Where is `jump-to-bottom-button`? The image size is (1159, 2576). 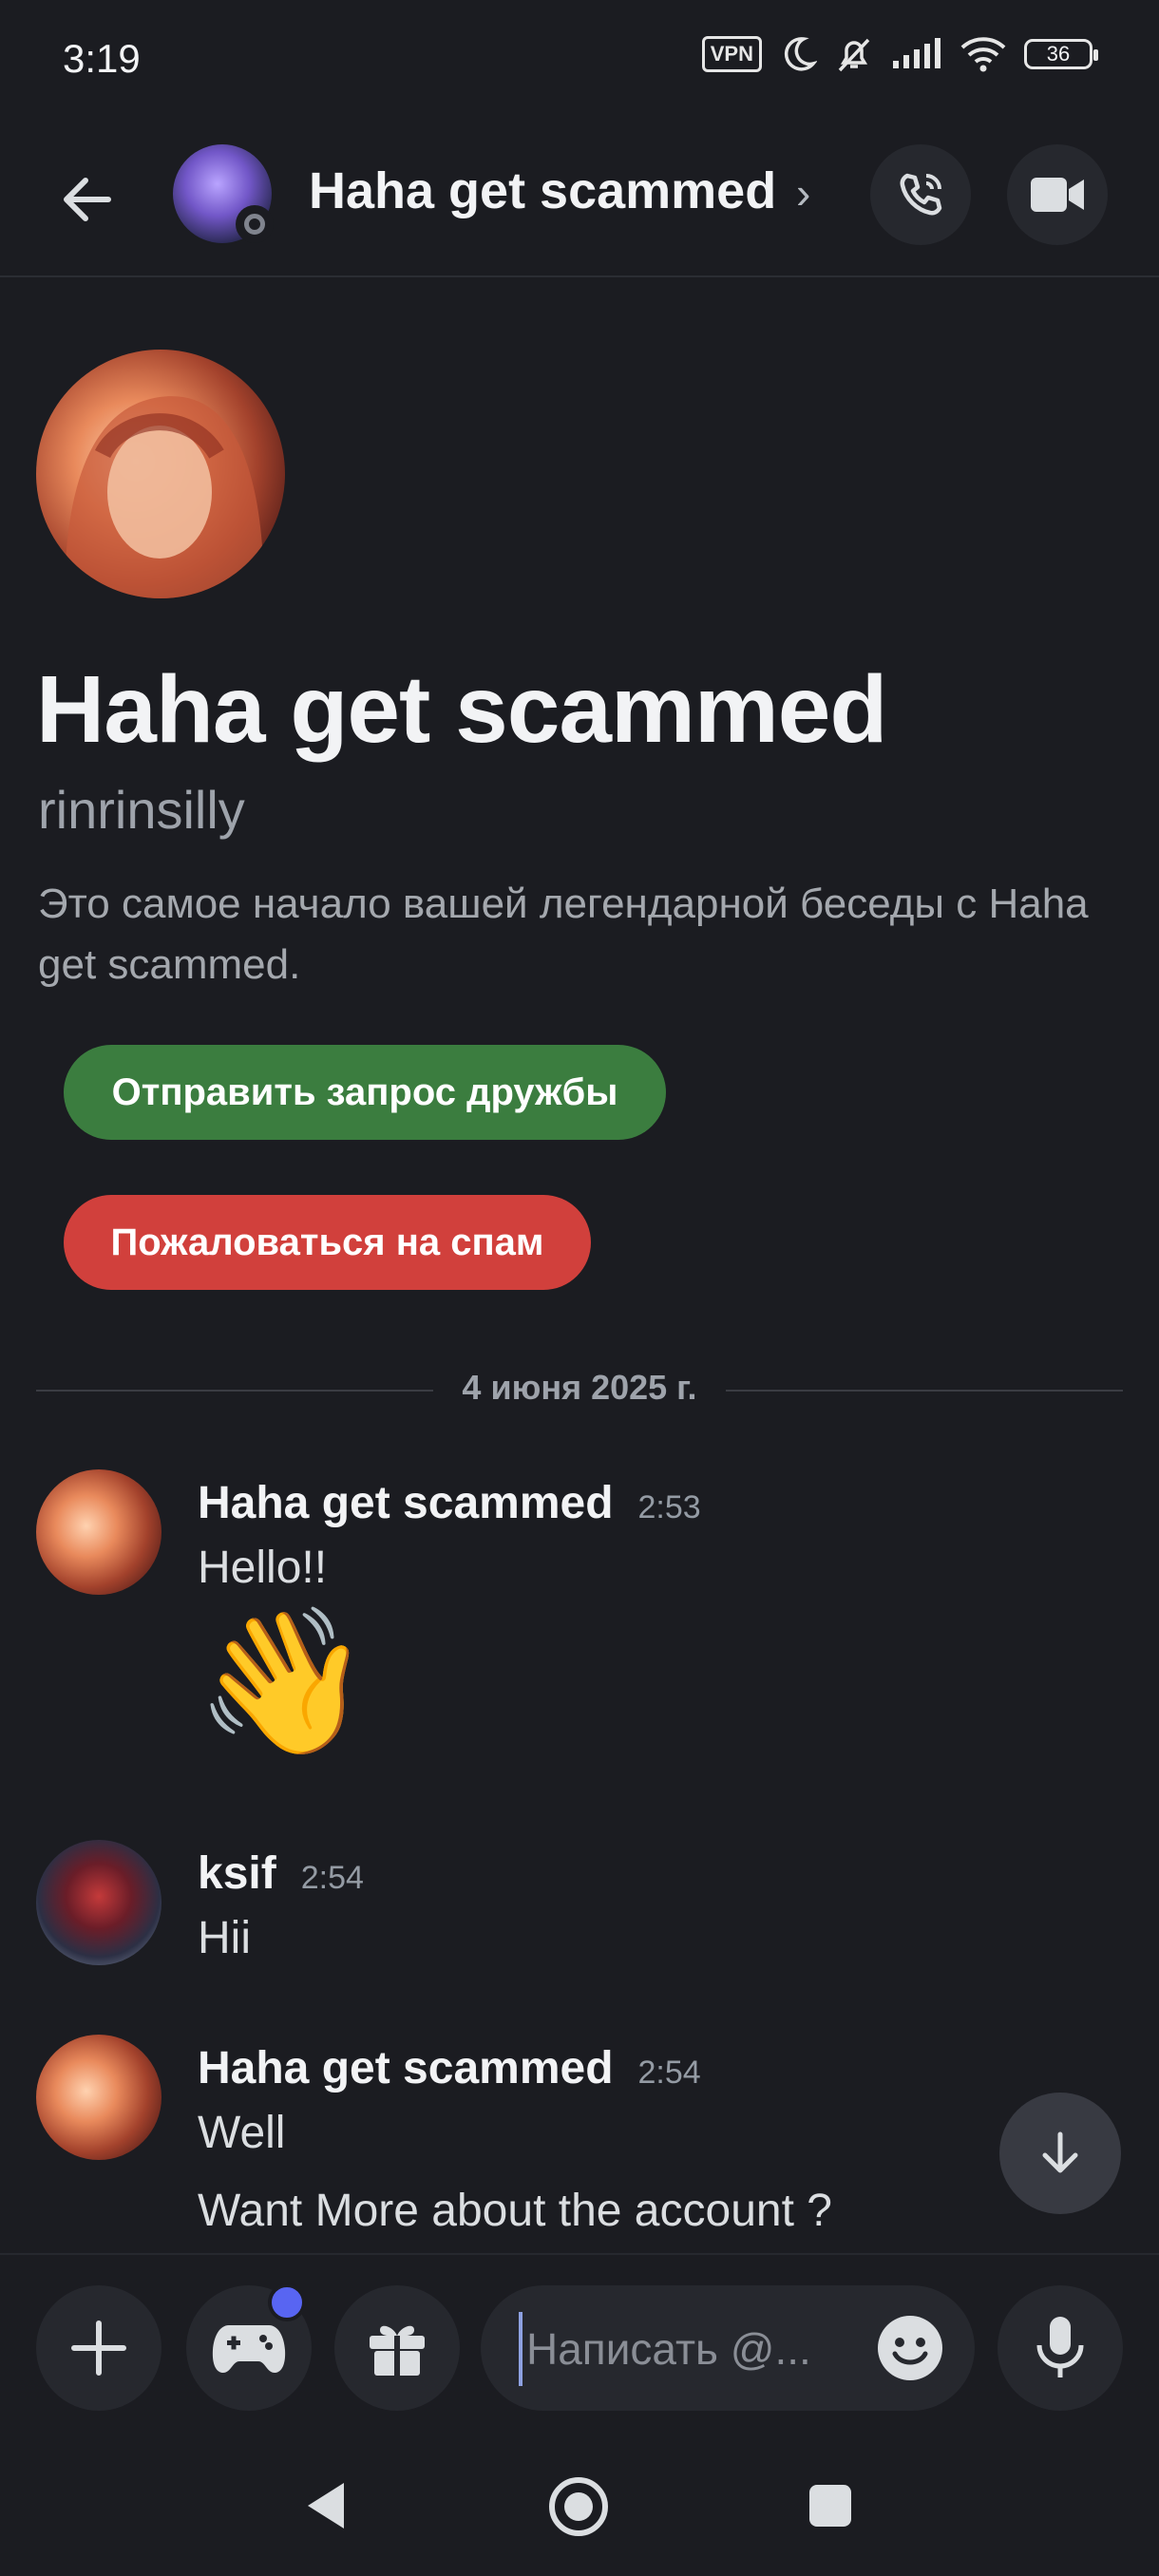
jump-to-bottom-button is located at coordinates (1060, 2153).